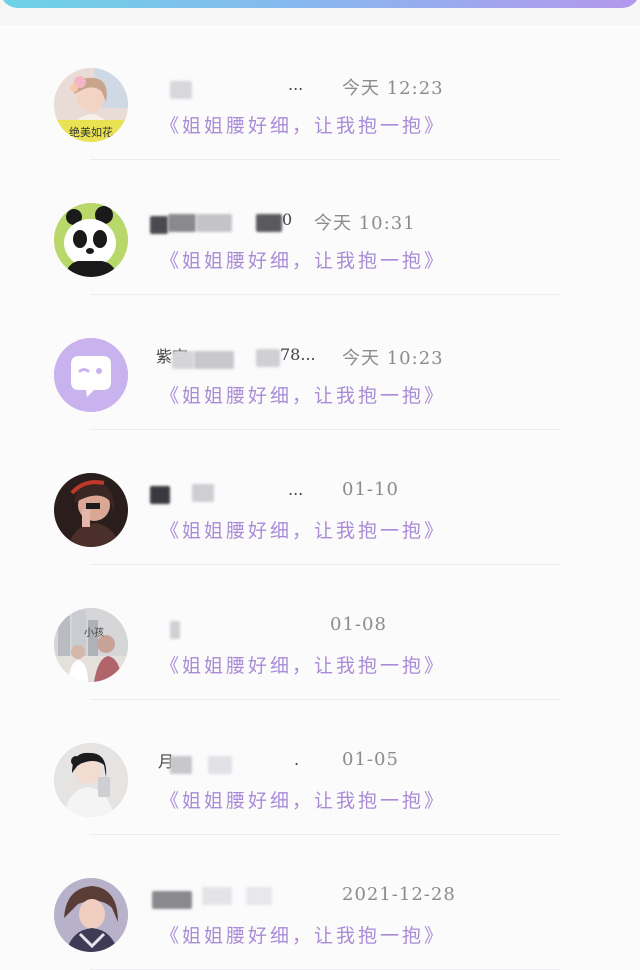 This screenshot has height=970, width=640. Describe the element at coordinates (91, 375) in the screenshot. I see `chat-bubble-icon` at that location.